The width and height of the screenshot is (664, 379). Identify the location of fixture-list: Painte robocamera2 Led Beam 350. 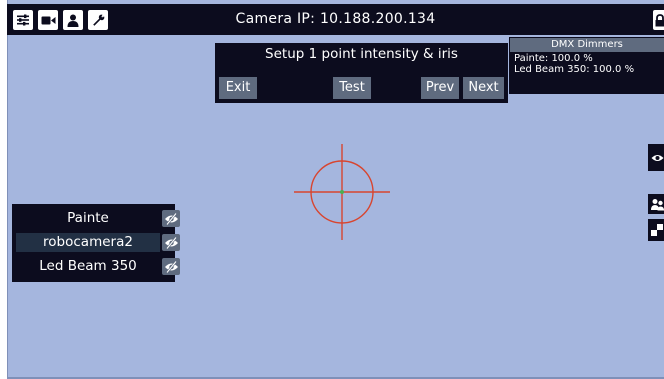
(96, 243).